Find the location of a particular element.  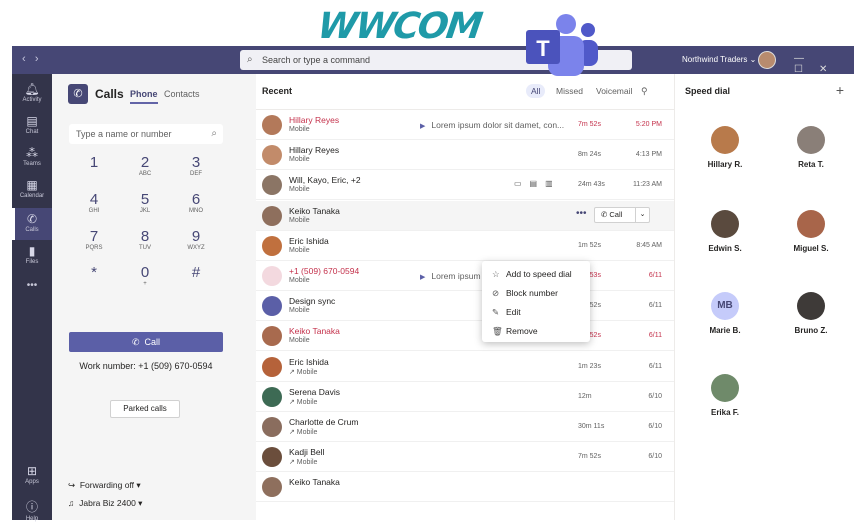

contact-name: Miguel S. is located at coordinates (811, 248).